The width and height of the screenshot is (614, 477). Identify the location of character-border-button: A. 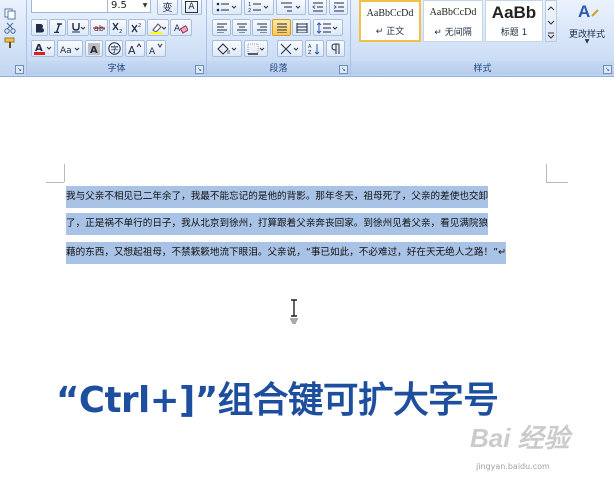
(191, 7).